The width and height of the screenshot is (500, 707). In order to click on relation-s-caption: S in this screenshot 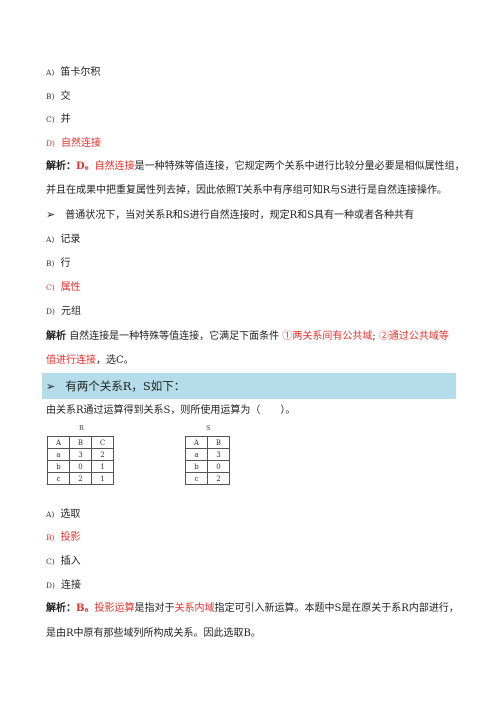, I will do `click(208, 428)`.